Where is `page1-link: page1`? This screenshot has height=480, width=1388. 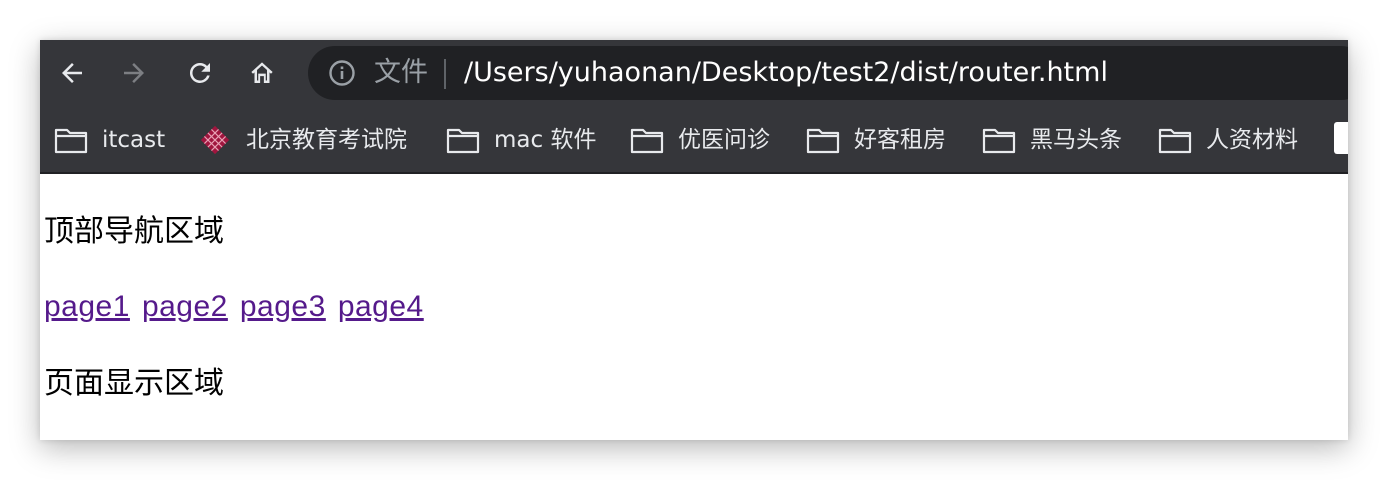 page1-link: page1 is located at coordinates (87, 306).